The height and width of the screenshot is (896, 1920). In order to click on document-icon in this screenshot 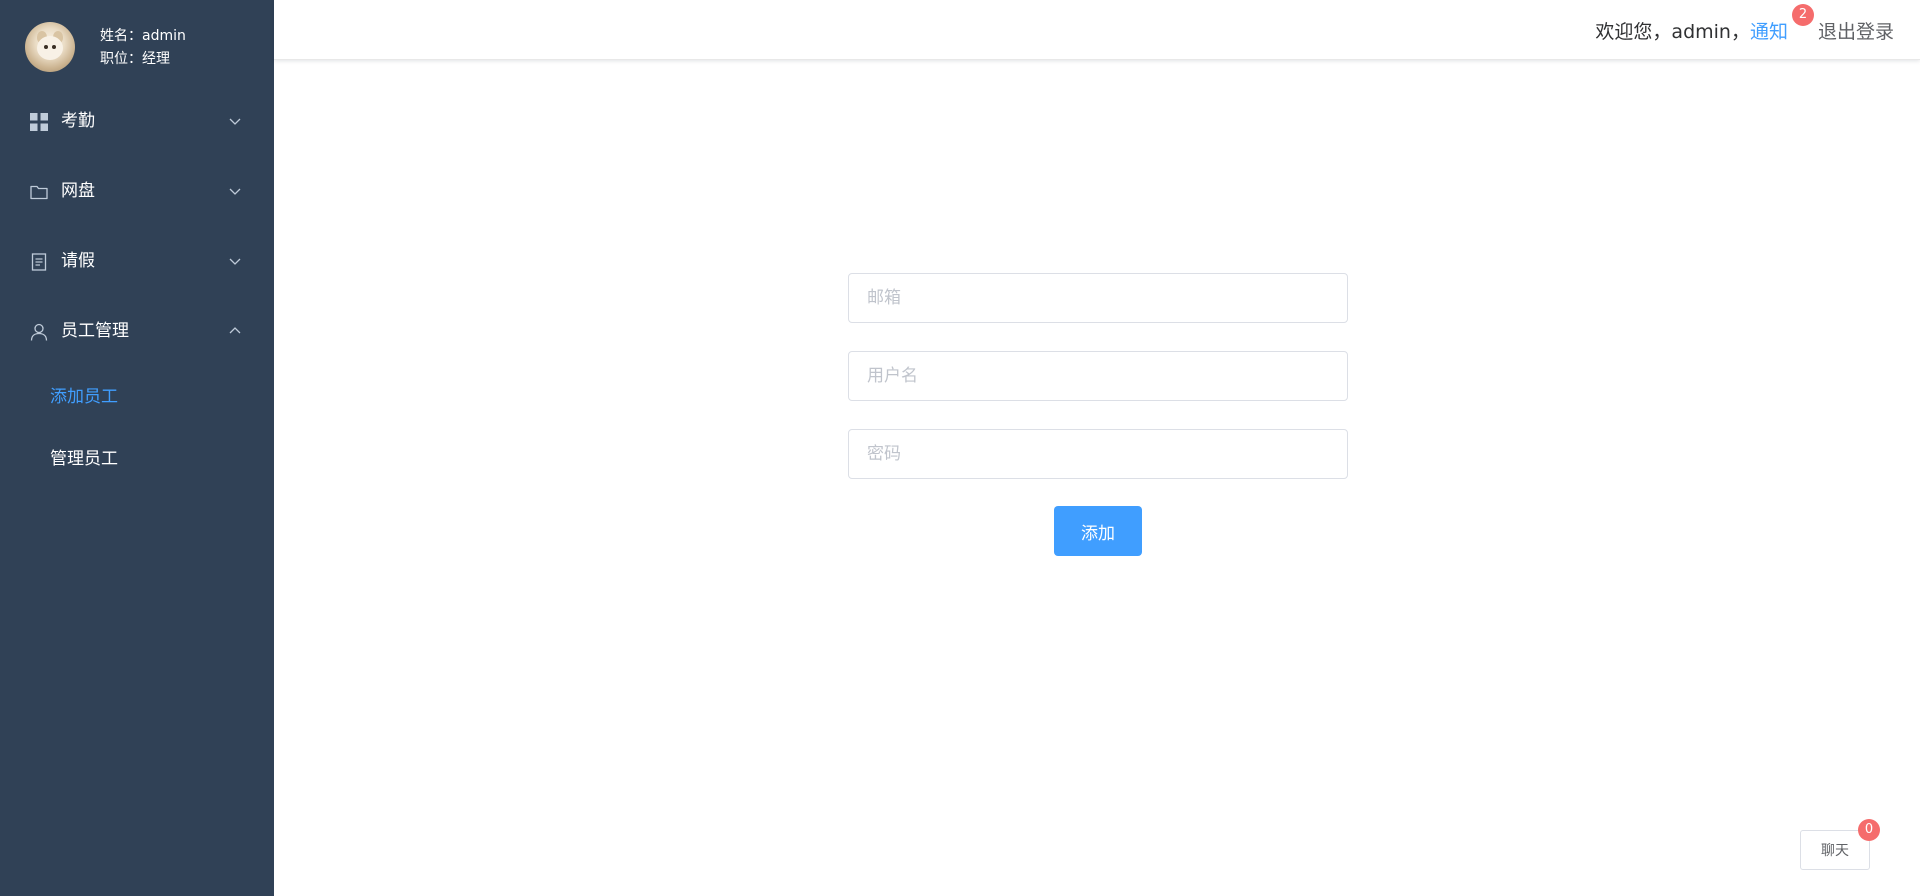, I will do `click(39, 262)`.